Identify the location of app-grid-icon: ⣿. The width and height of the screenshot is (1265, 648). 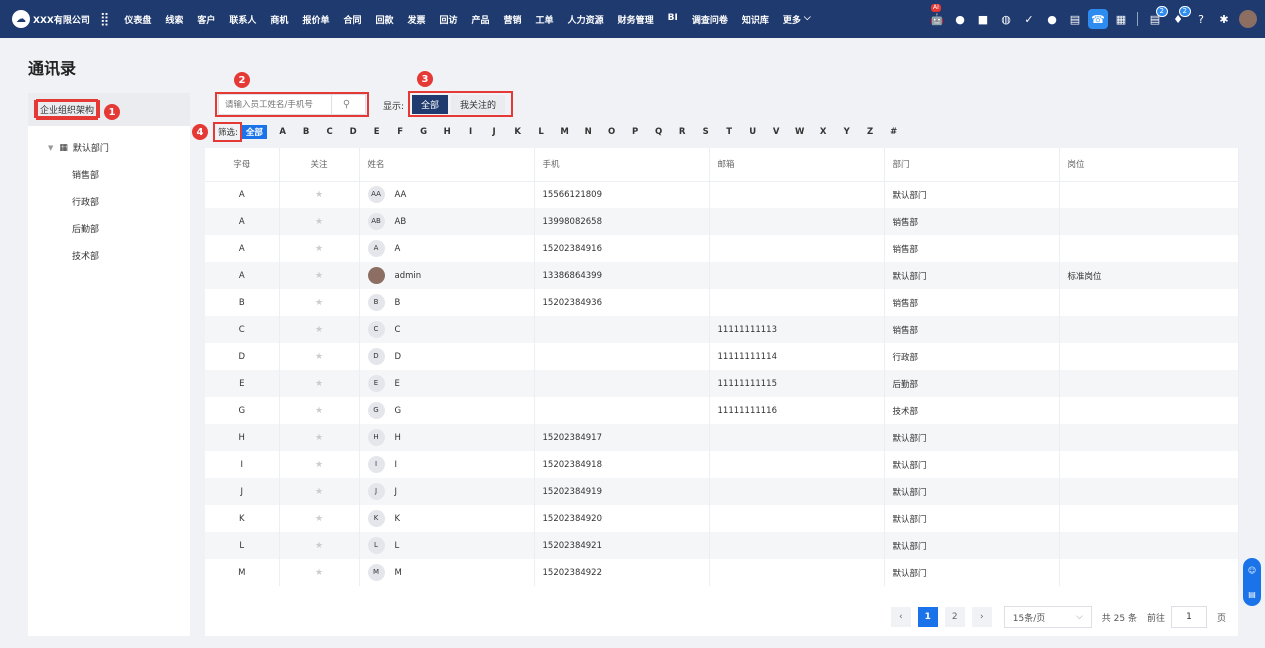
(105, 19).